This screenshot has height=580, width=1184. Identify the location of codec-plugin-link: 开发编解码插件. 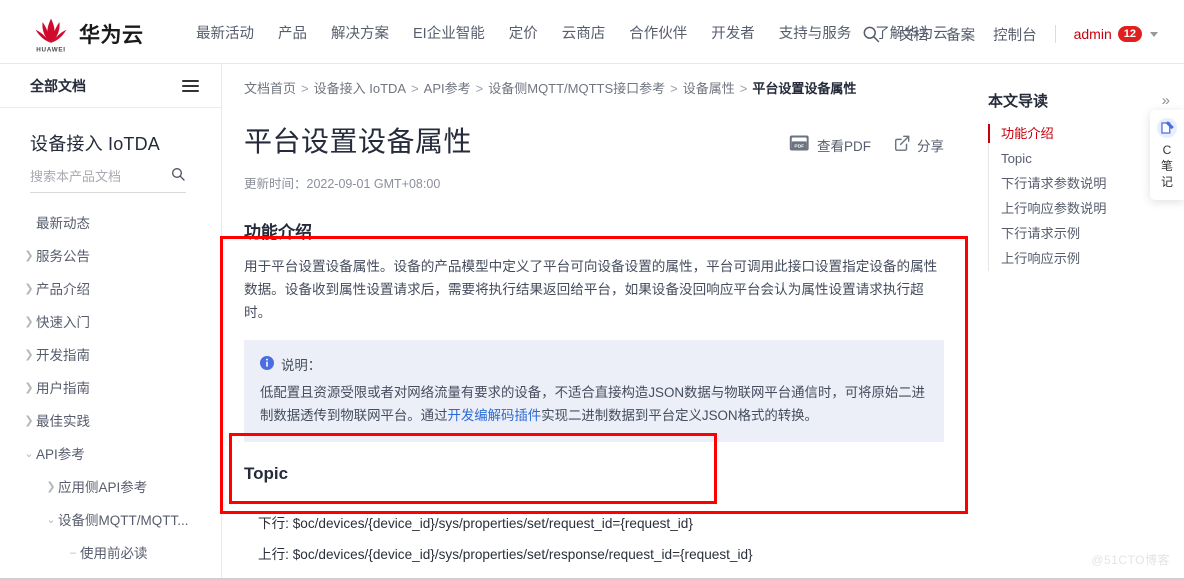
(494, 415).